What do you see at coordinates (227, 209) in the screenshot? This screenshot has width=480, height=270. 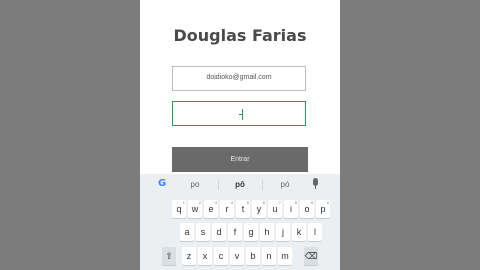 I see `key-r: r4` at bounding box center [227, 209].